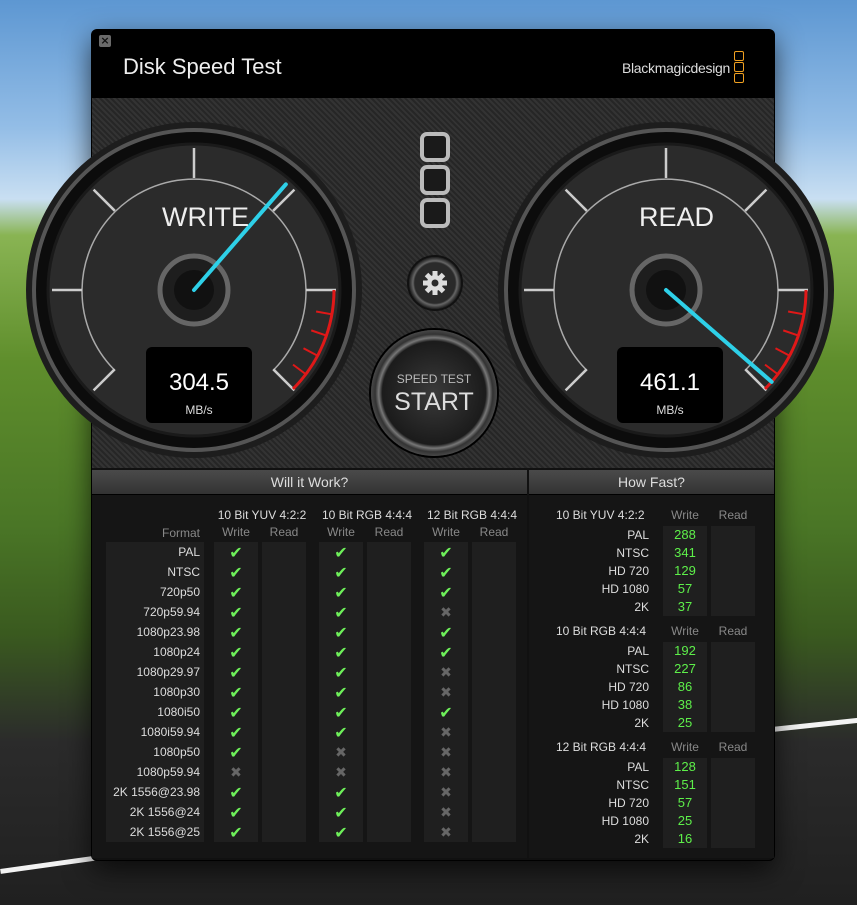 Image resolution: width=857 pixels, height=905 pixels. Describe the element at coordinates (183, 572) in the screenshot. I see `wiw-format-label: NTSC` at that location.